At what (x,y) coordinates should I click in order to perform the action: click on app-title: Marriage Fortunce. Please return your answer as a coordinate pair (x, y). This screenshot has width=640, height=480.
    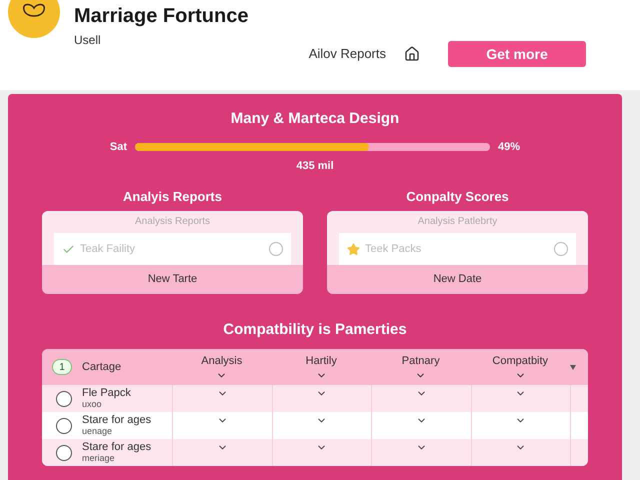
    Looking at the image, I should click on (161, 16).